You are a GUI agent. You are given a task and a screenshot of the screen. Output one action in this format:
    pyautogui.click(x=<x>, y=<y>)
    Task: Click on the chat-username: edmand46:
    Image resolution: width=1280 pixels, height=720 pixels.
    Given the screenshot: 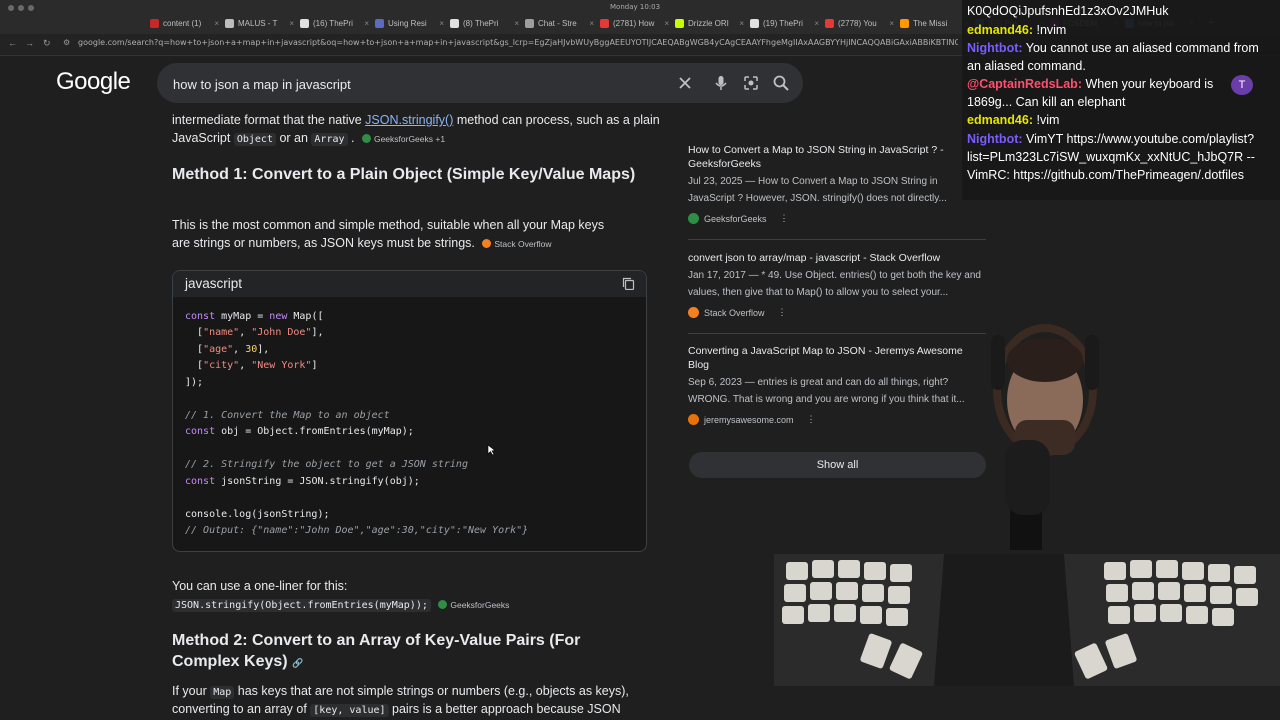 What is the action you would take?
    pyautogui.click(x=1000, y=120)
    